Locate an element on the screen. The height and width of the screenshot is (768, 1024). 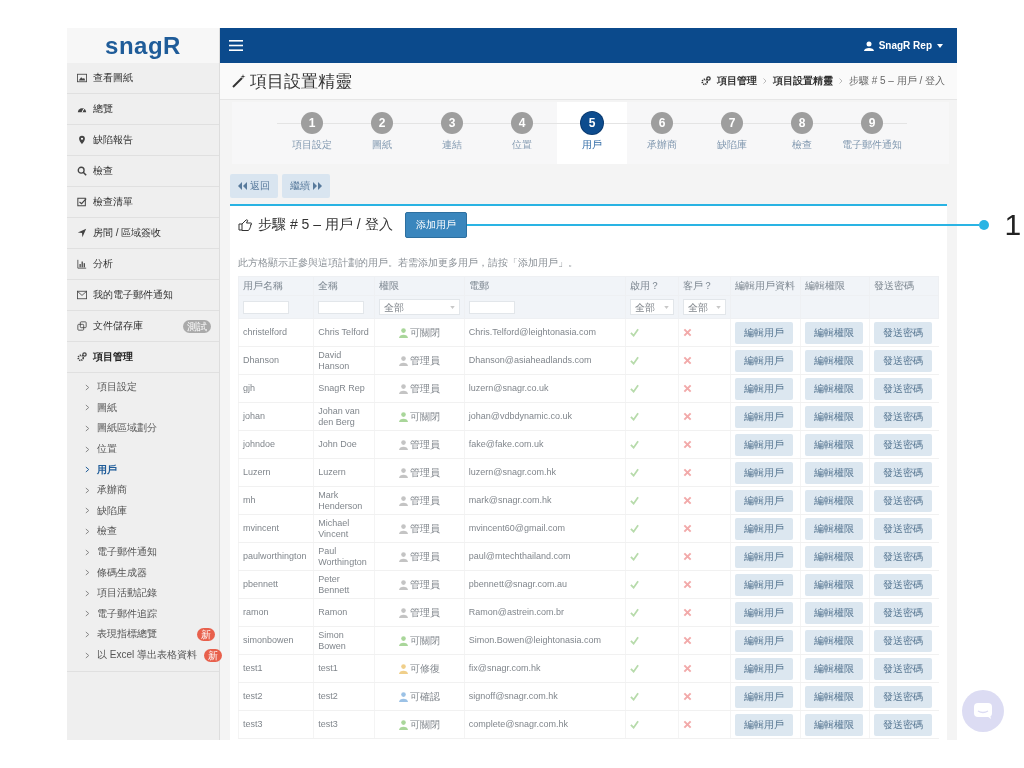
table-cell: Peter Bennett is located at coordinates (334, 584).